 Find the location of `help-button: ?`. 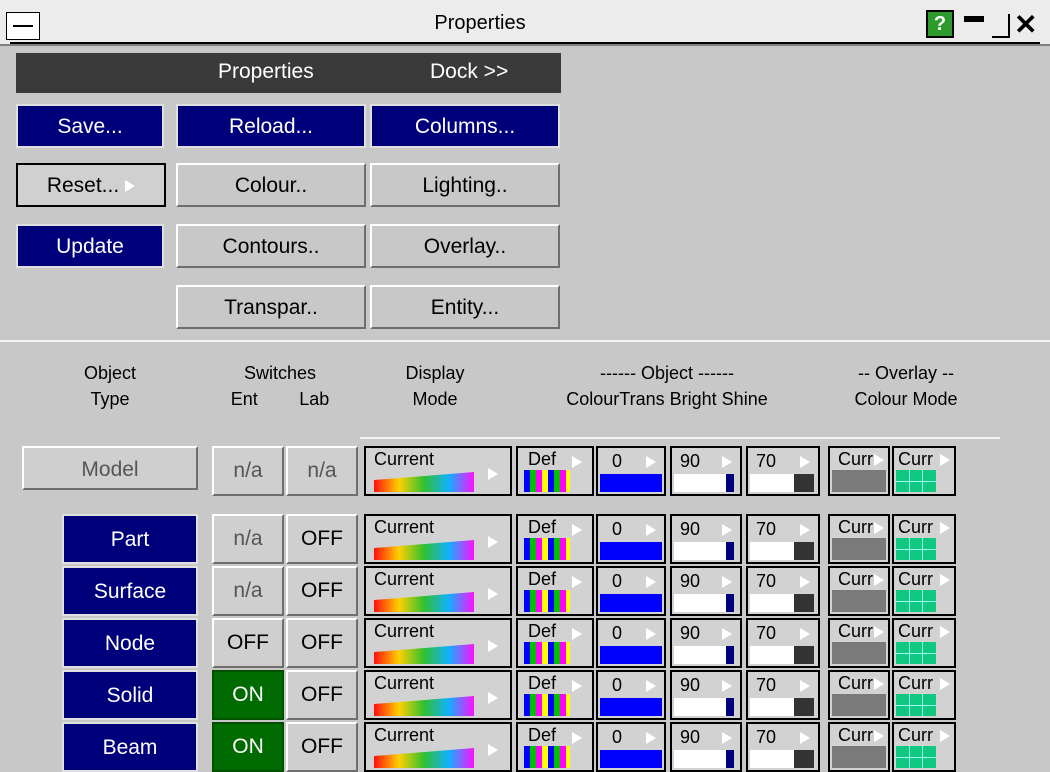

help-button: ? is located at coordinates (940, 24).